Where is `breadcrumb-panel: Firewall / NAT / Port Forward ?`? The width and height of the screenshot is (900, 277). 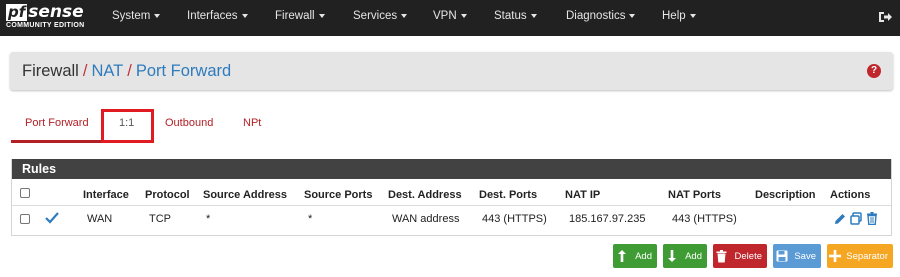
breadcrumb-panel: Firewall / NAT / Port Forward ? is located at coordinates (451, 71).